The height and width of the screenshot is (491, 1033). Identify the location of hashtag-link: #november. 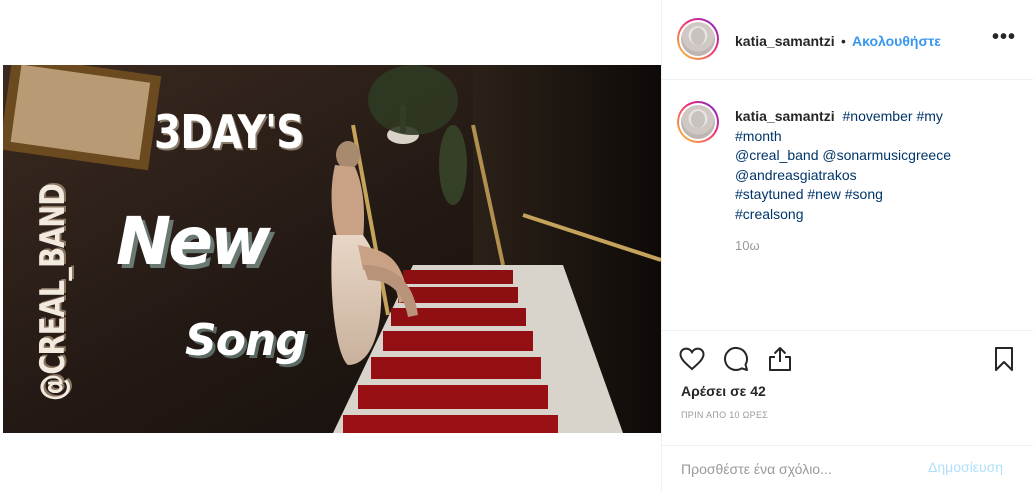
(878, 116).